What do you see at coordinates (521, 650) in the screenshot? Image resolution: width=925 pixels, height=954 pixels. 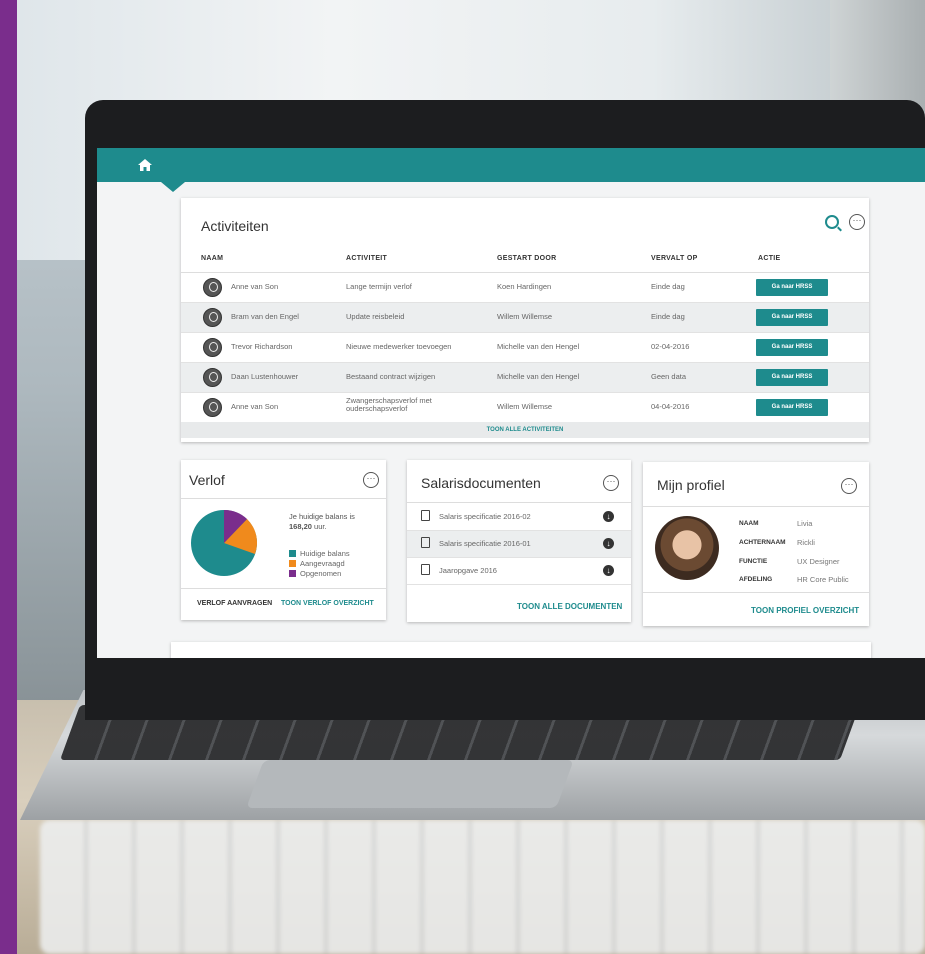 I see `next-card` at bounding box center [521, 650].